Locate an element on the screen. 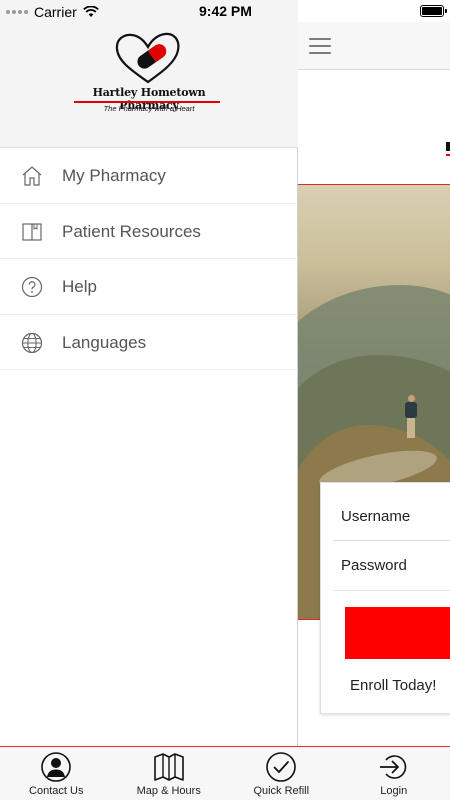 This screenshot has width=450, height=800. person-icon is located at coordinates (56, 767).